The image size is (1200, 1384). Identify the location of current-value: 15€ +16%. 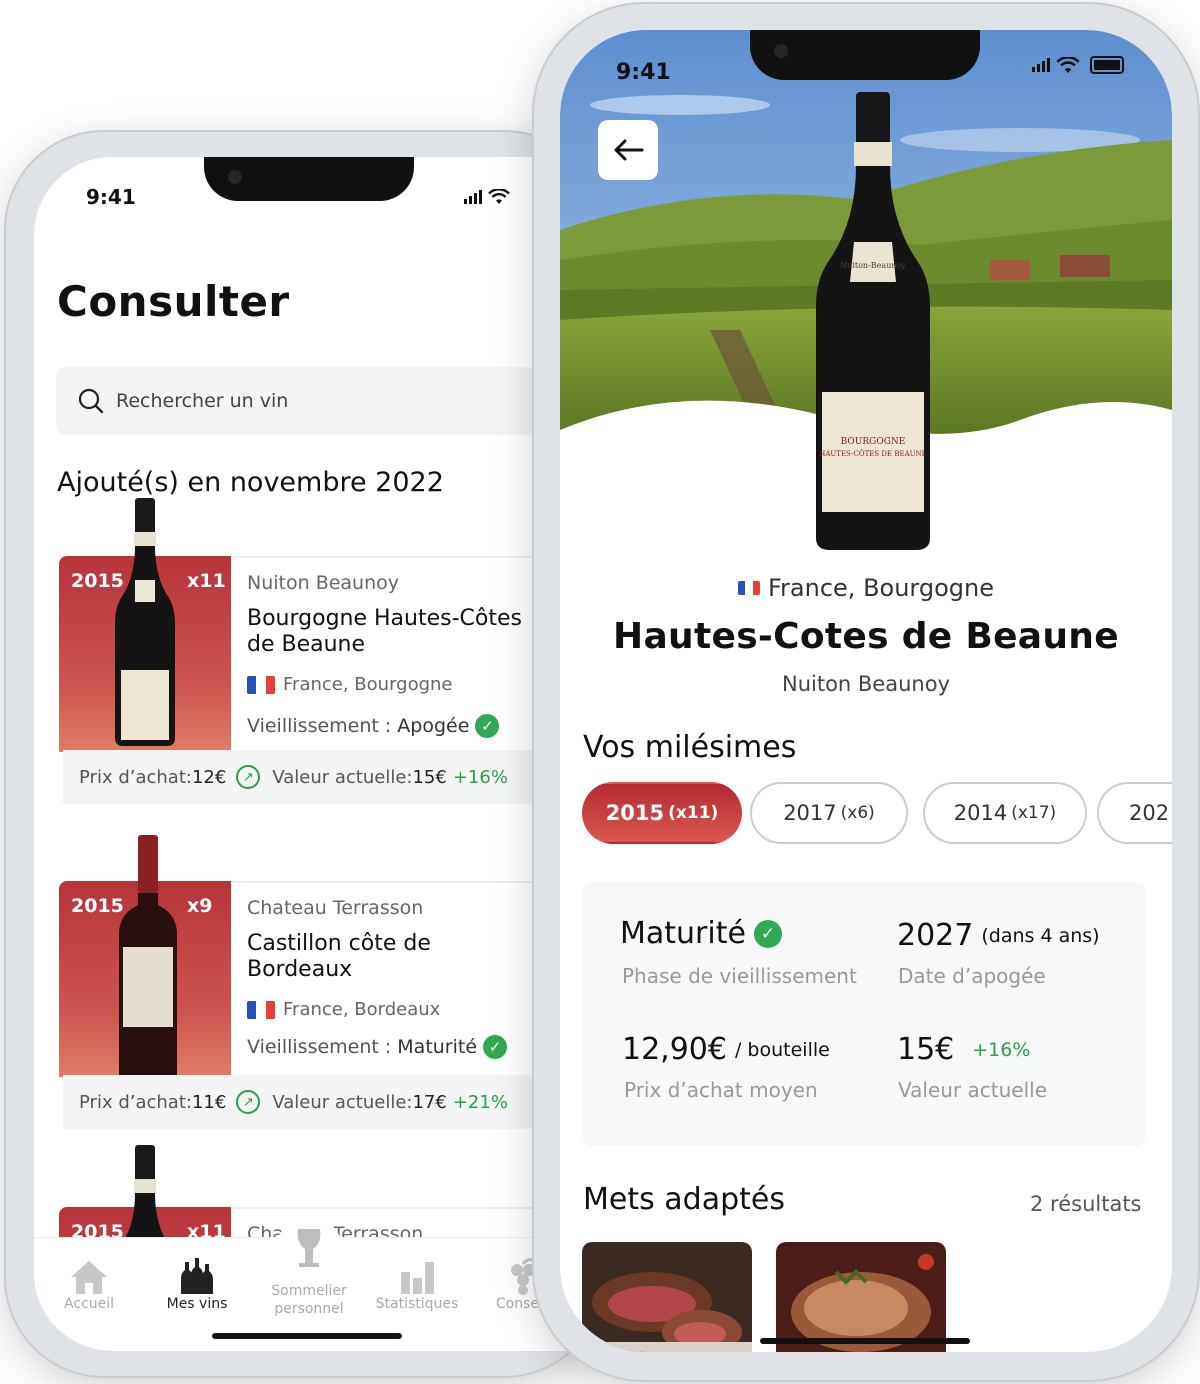
(963, 1049).